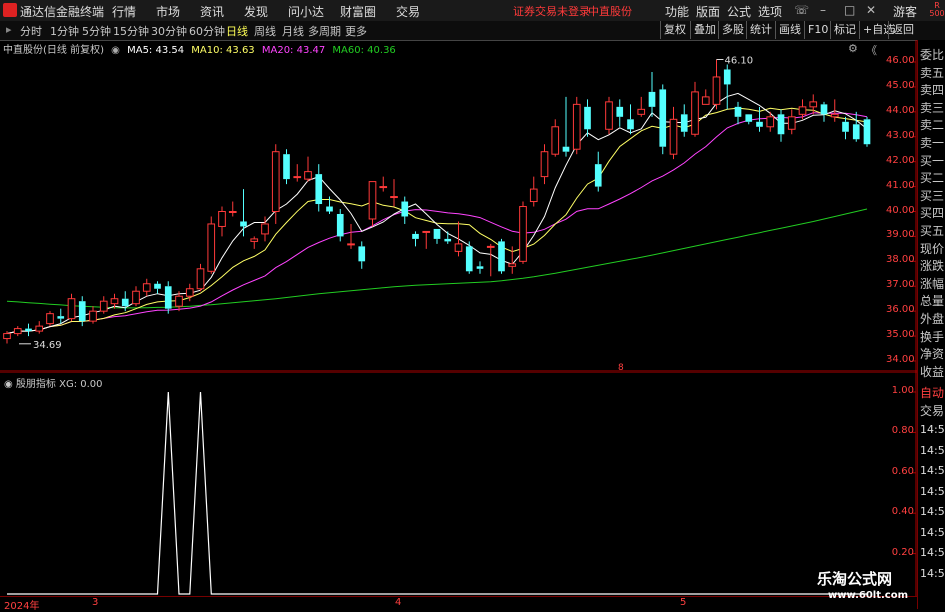  What do you see at coordinates (237, 31) in the screenshot?
I see `period-daily: 日线` at bounding box center [237, 31].